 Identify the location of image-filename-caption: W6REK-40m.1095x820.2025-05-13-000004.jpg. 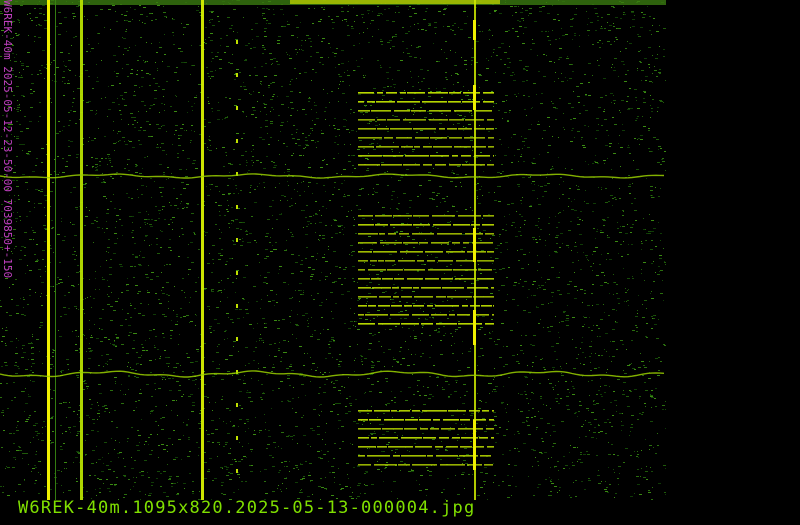
(247, 508).